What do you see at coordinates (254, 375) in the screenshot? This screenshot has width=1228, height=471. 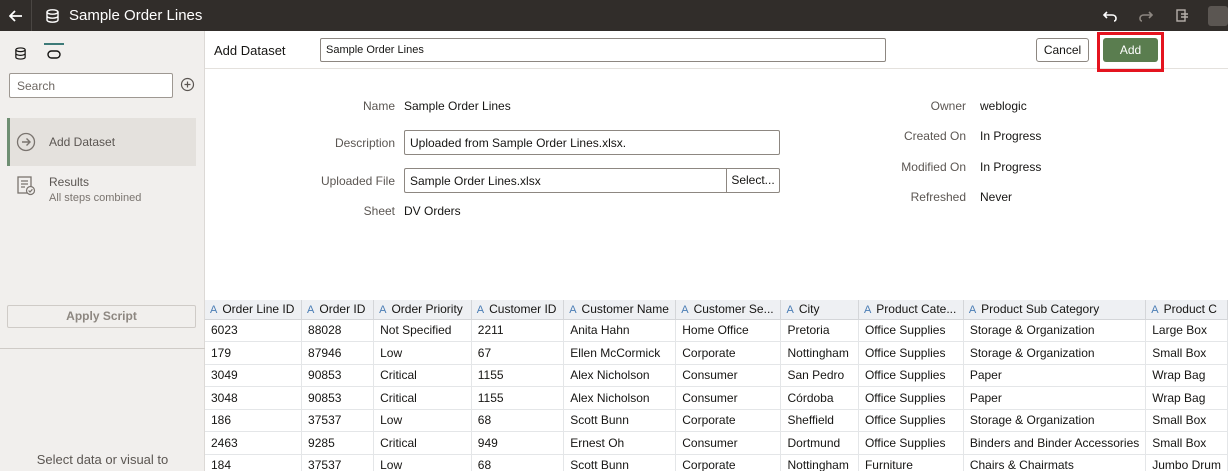 I see `table-cell: 3049` at bounding box center [254, 375].